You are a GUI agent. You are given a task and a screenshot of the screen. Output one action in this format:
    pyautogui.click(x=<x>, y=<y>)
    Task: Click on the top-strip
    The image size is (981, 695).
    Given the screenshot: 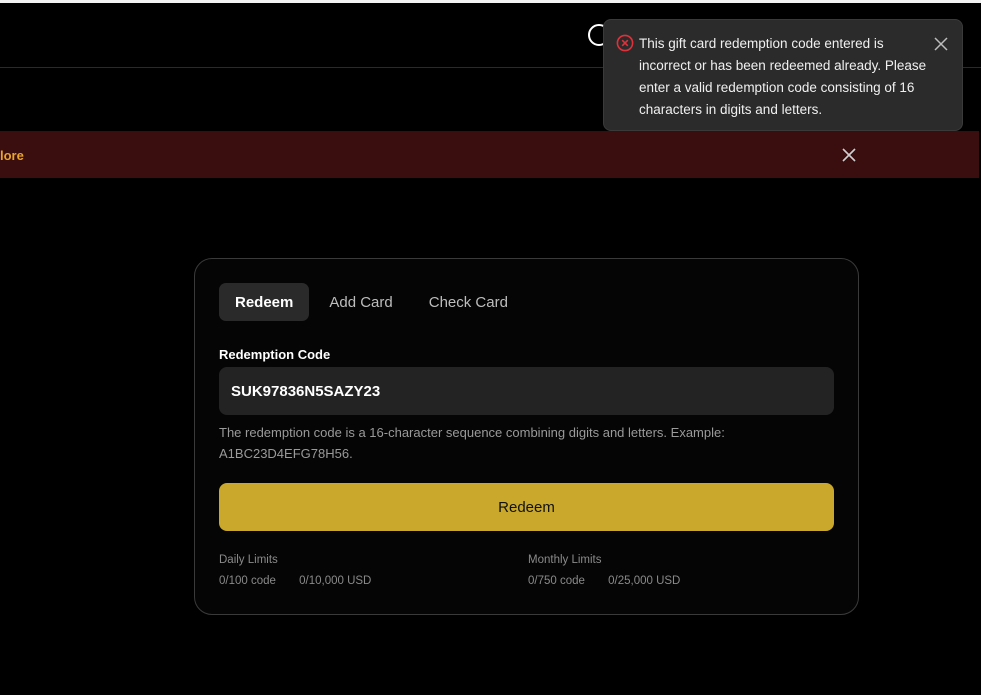 What is the action you would take?
    pyautogui.click(x=490, y=1)
    